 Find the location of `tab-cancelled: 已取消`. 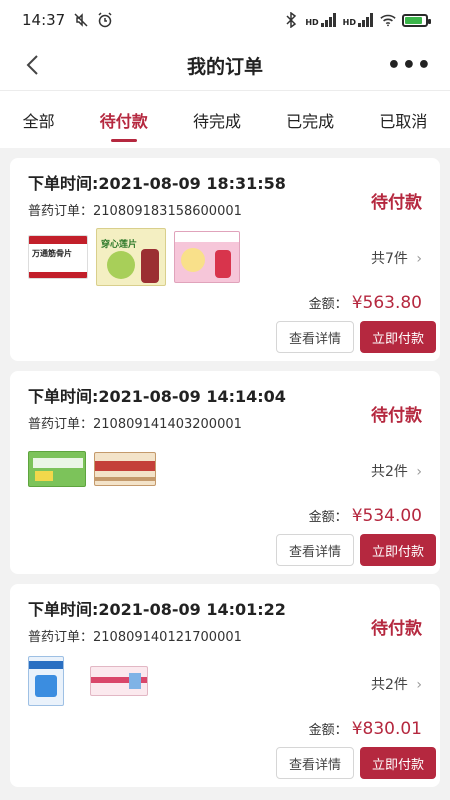

tab-cancelled: 已取消 is located at coordinates (403, 120).